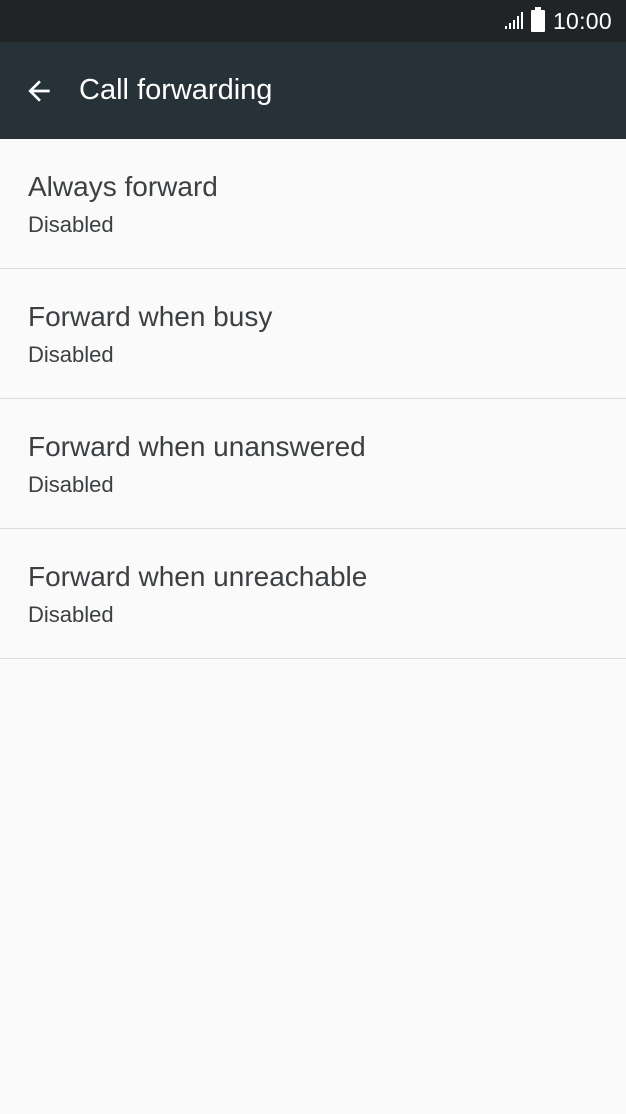 The height and width of the screenshot is (1114, 626). Describe the element at coordinates (313, 21) in the screenshot. I see `status-bar: 10:00` at that location.